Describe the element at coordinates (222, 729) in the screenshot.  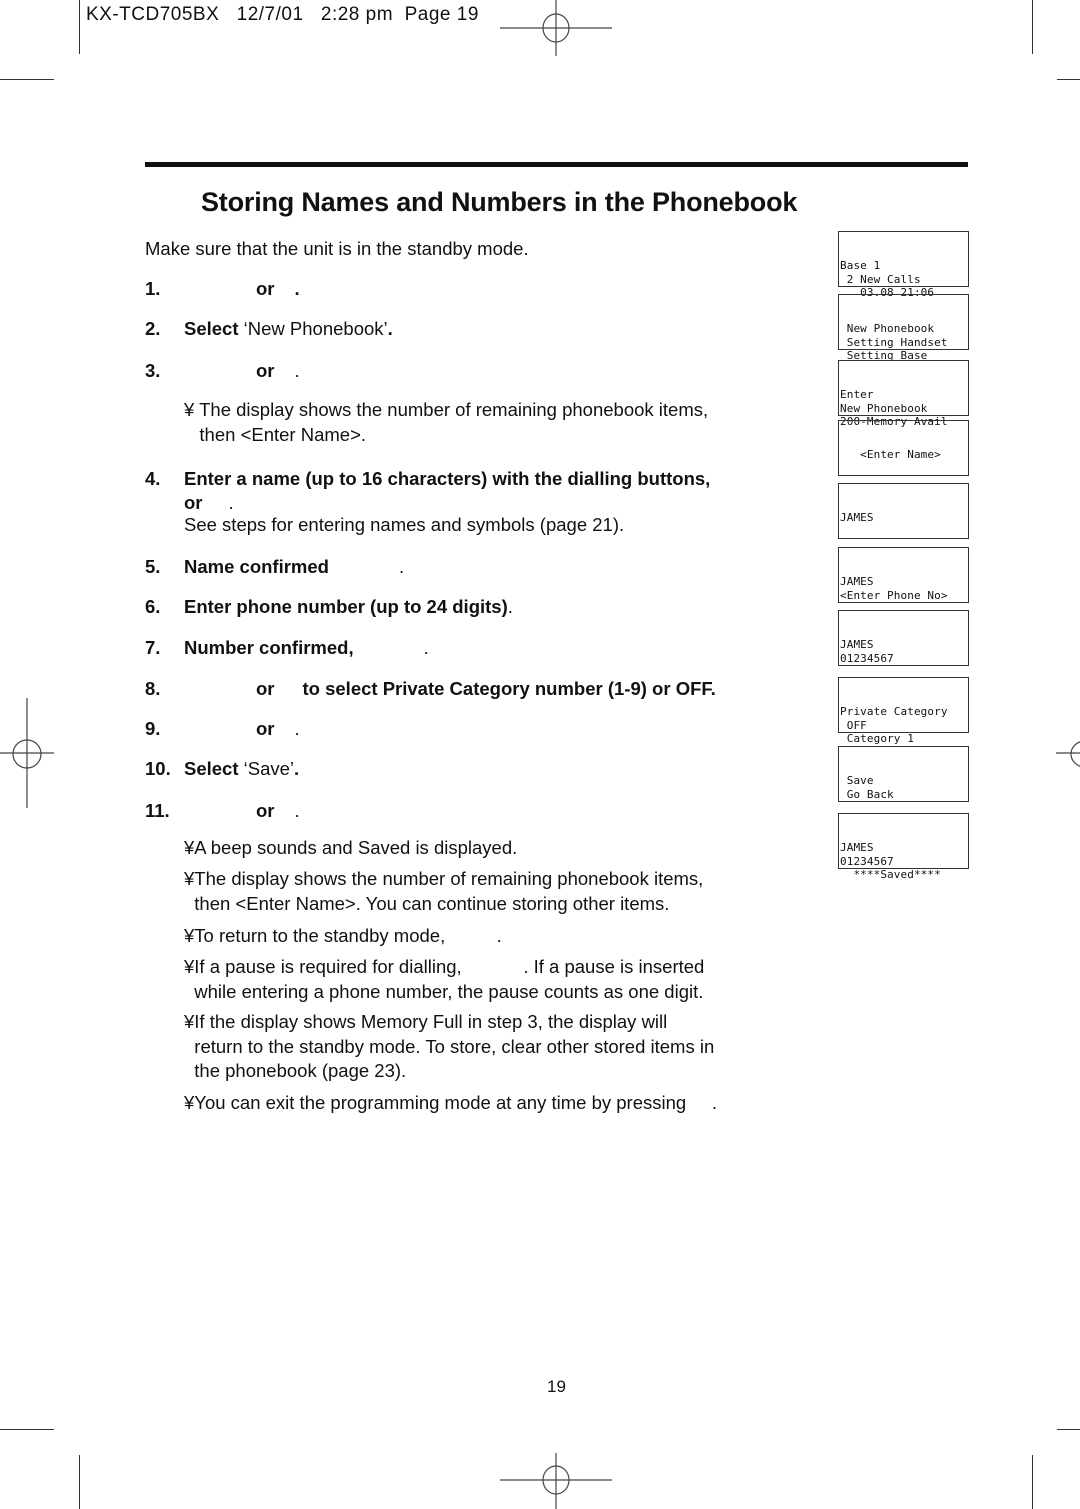
I see `step-9: 9. or.` at that location.